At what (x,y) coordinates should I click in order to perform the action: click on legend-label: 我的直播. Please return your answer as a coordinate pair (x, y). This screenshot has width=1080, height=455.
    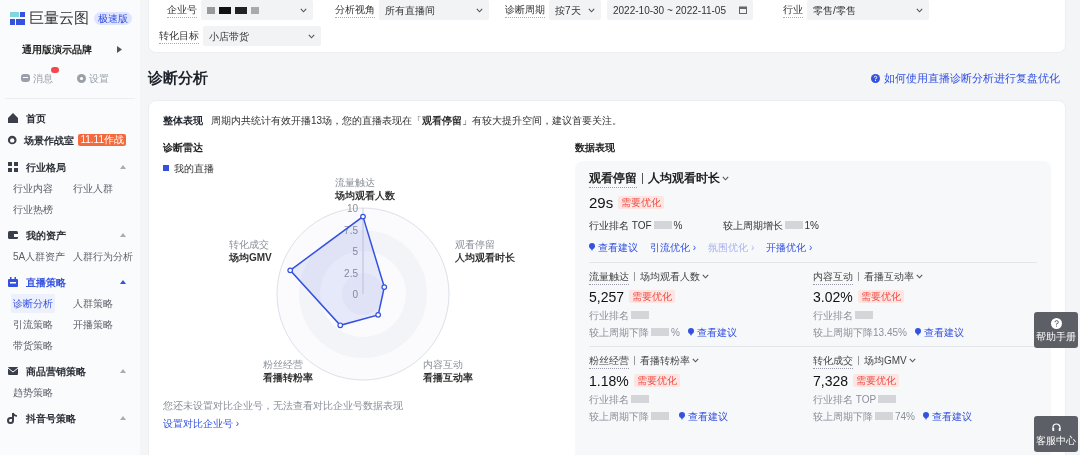
    Looking at the image, I should click on (194, 168).